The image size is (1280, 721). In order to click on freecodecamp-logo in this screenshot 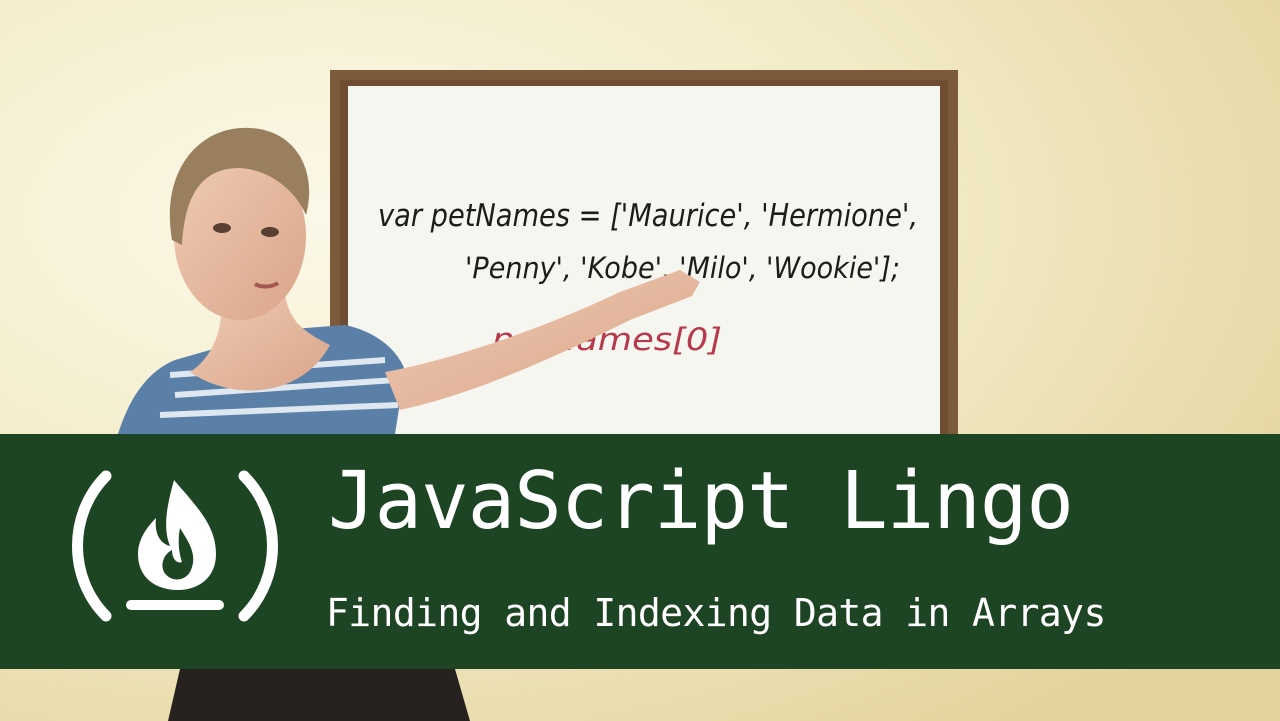, I will do `click(175, 546)`.